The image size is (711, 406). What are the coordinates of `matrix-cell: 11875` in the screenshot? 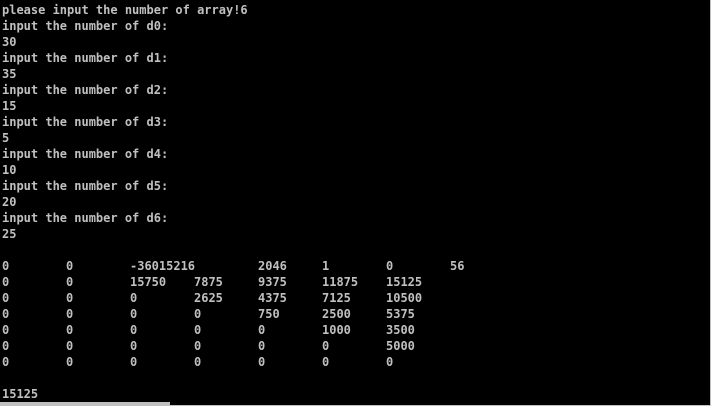 It's located at (340, 282).